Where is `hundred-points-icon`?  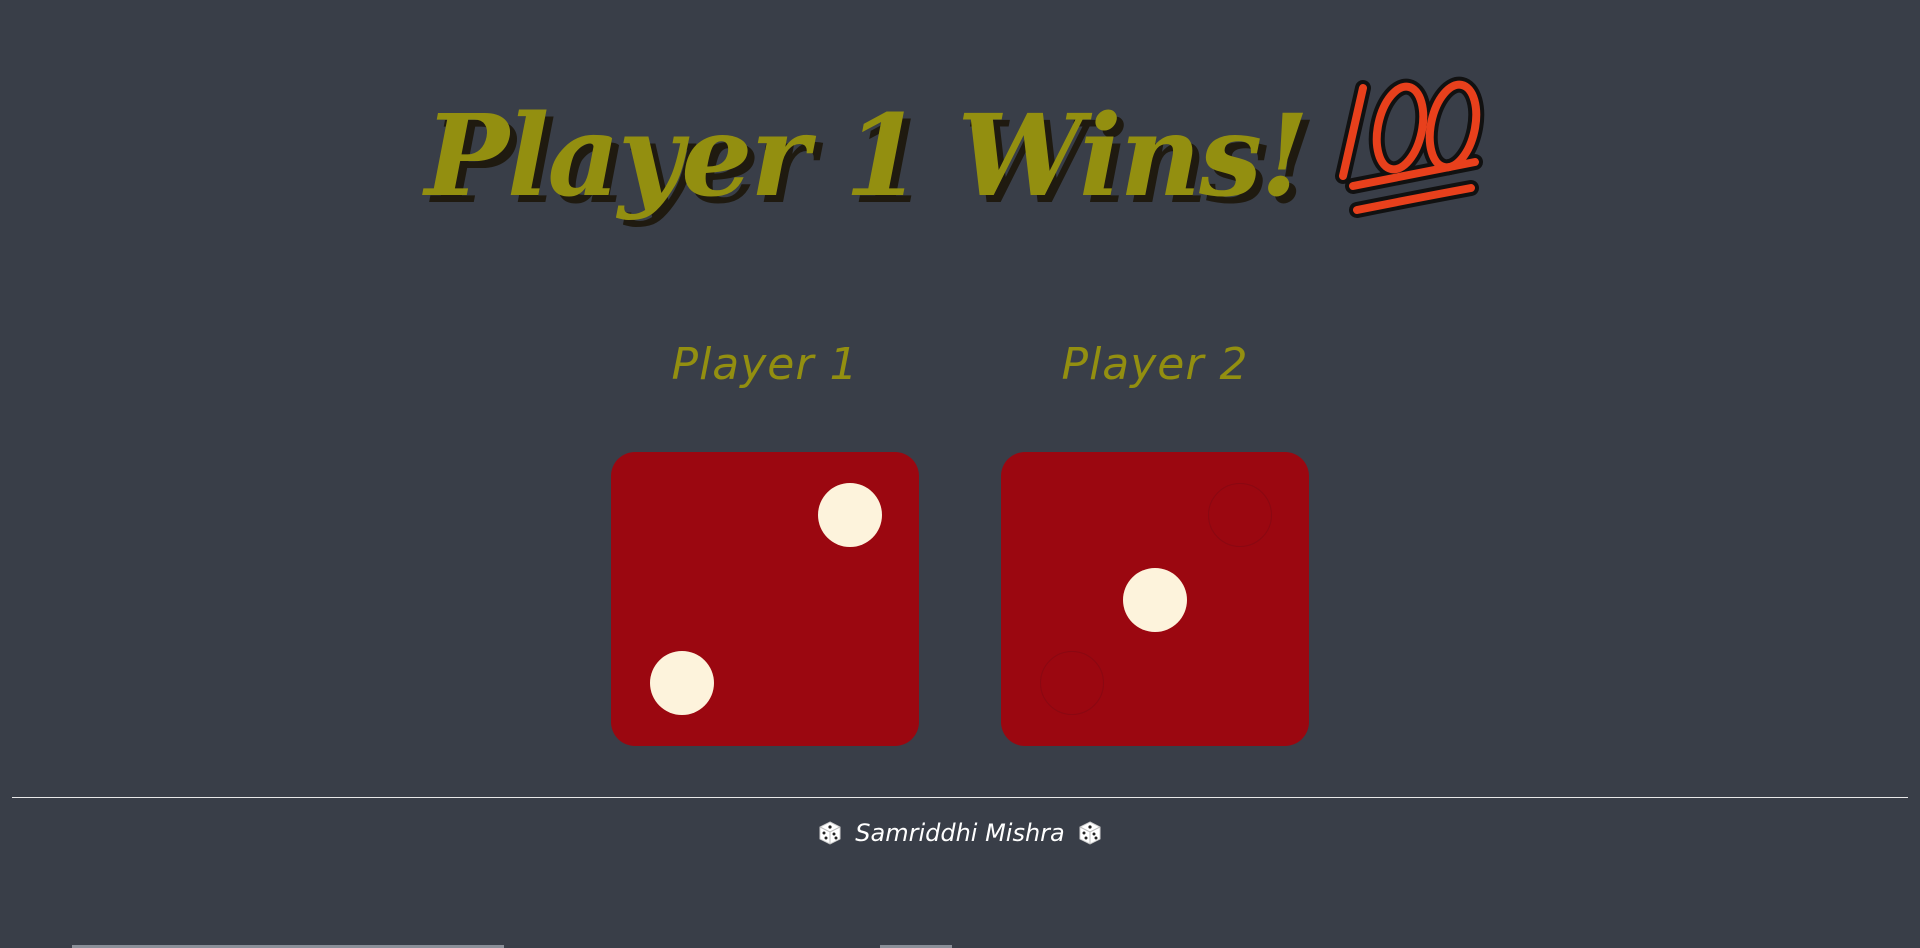
hundred-points-icon is located at coordinates (1410, 147).